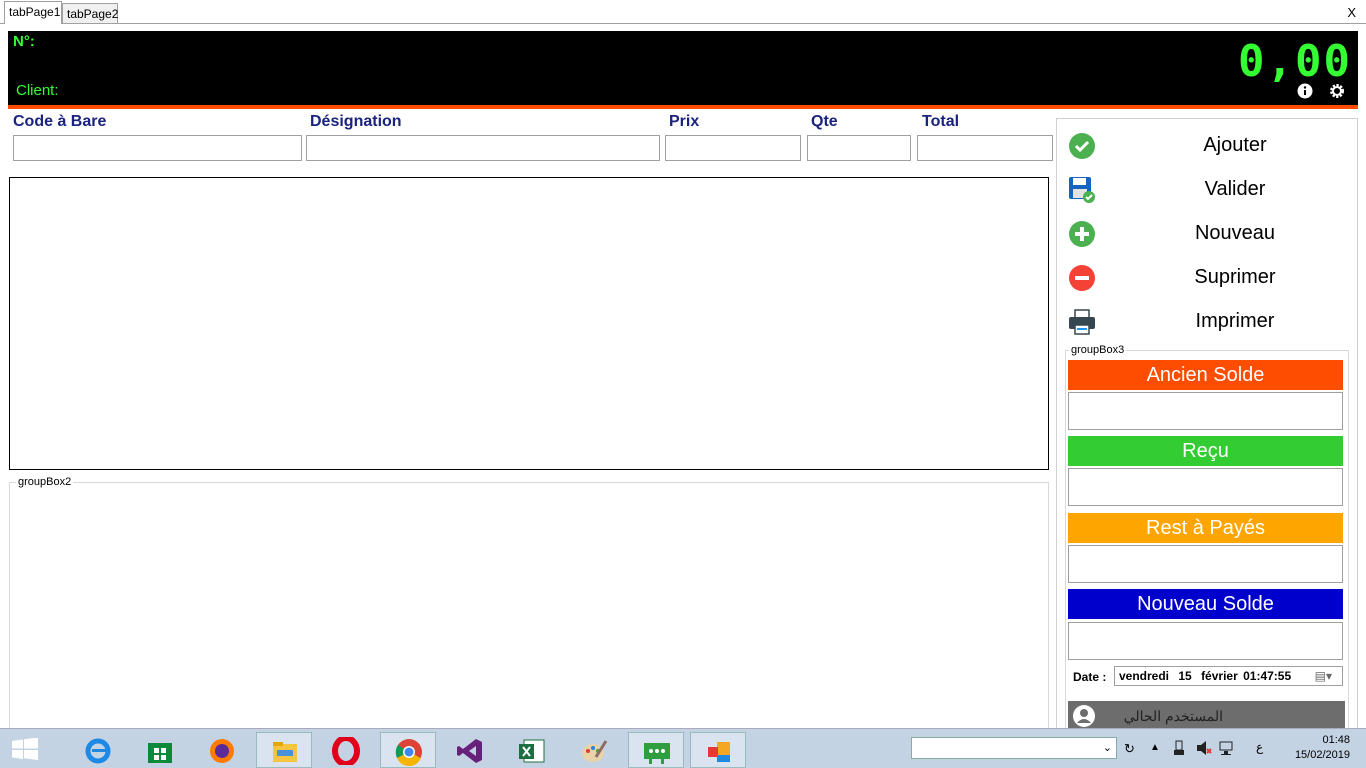  I want to click on tray-expand-icon: ▲, so click(1155, 747).